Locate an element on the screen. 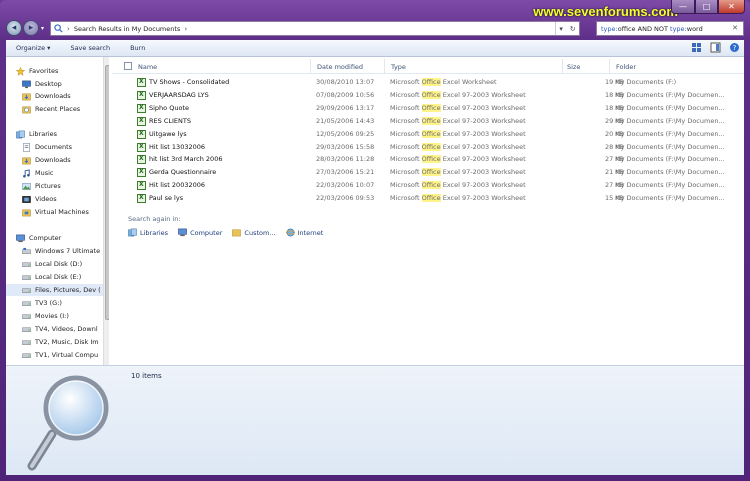 Image resolution: width=750 pixels, height=481 pixels. refresh-icon: ↻ is located at coordinates (573, 29).